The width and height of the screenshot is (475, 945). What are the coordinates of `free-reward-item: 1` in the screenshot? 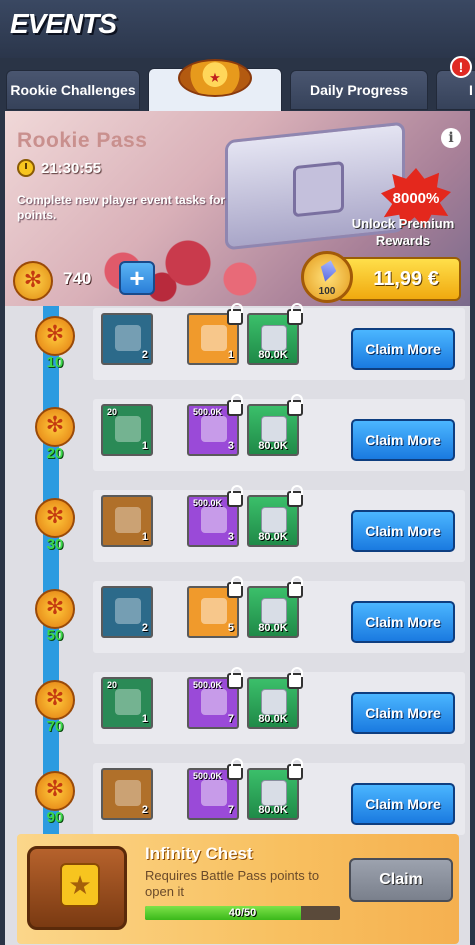 It's located at (127, 521).